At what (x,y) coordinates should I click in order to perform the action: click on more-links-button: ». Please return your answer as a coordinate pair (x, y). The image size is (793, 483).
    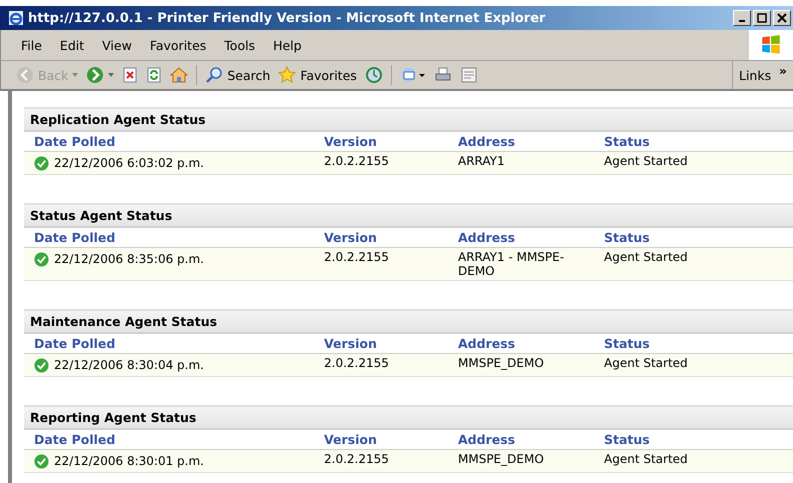
    Looking at the image, I should click on (783, 71).